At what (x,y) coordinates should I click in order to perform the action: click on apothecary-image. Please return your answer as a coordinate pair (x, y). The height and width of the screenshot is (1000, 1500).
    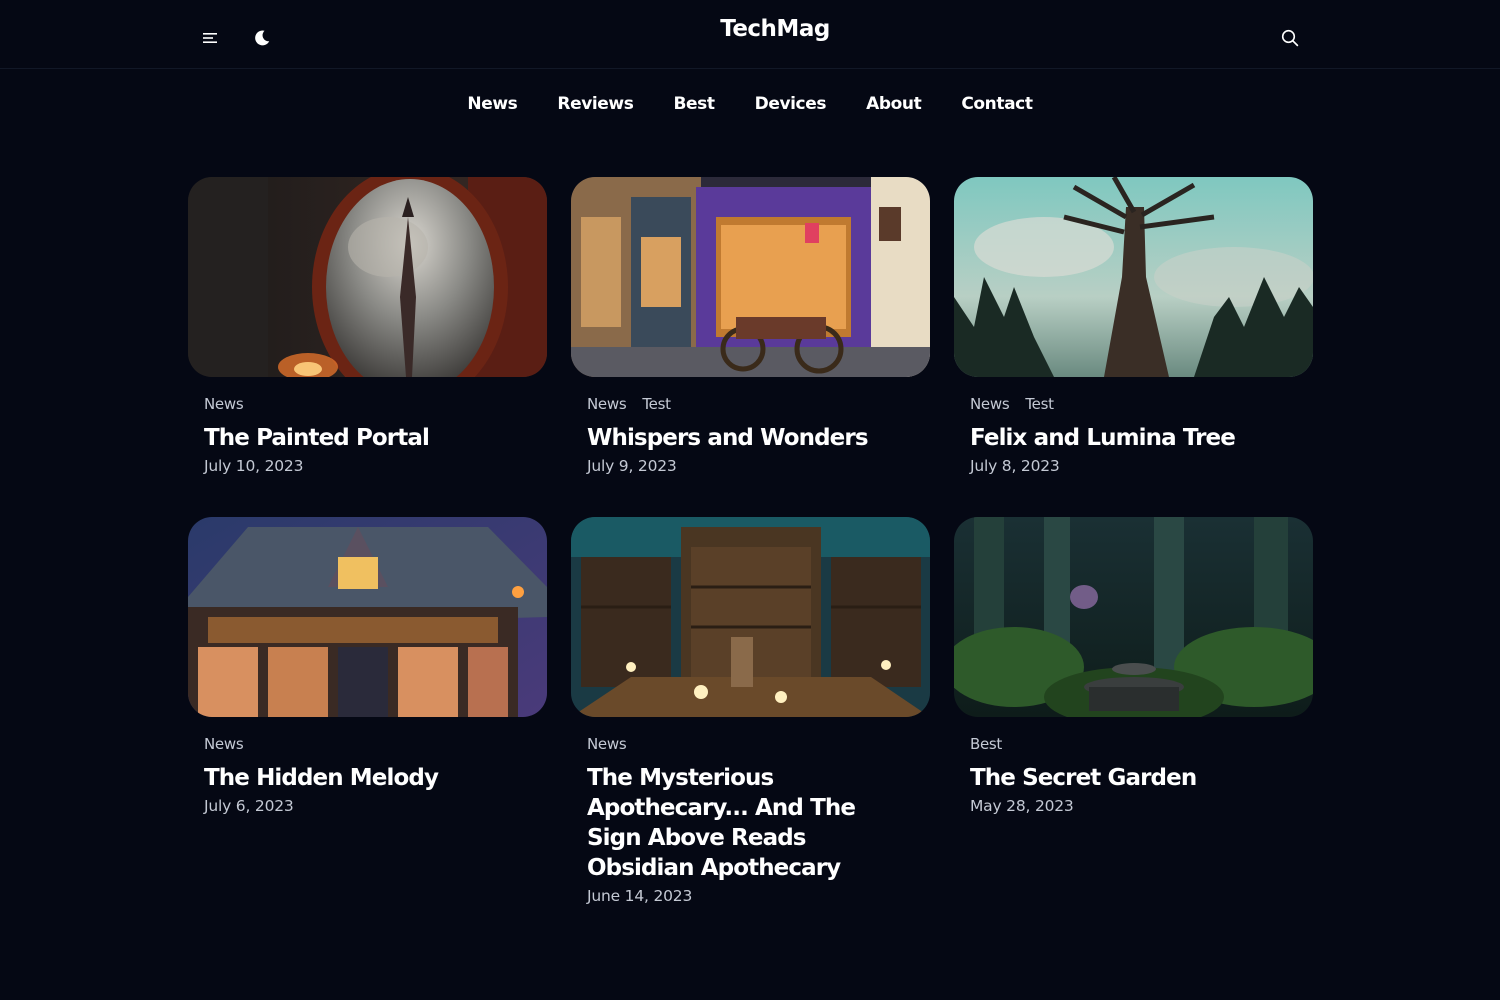
    Looking at the image, I should click on (750, 617).